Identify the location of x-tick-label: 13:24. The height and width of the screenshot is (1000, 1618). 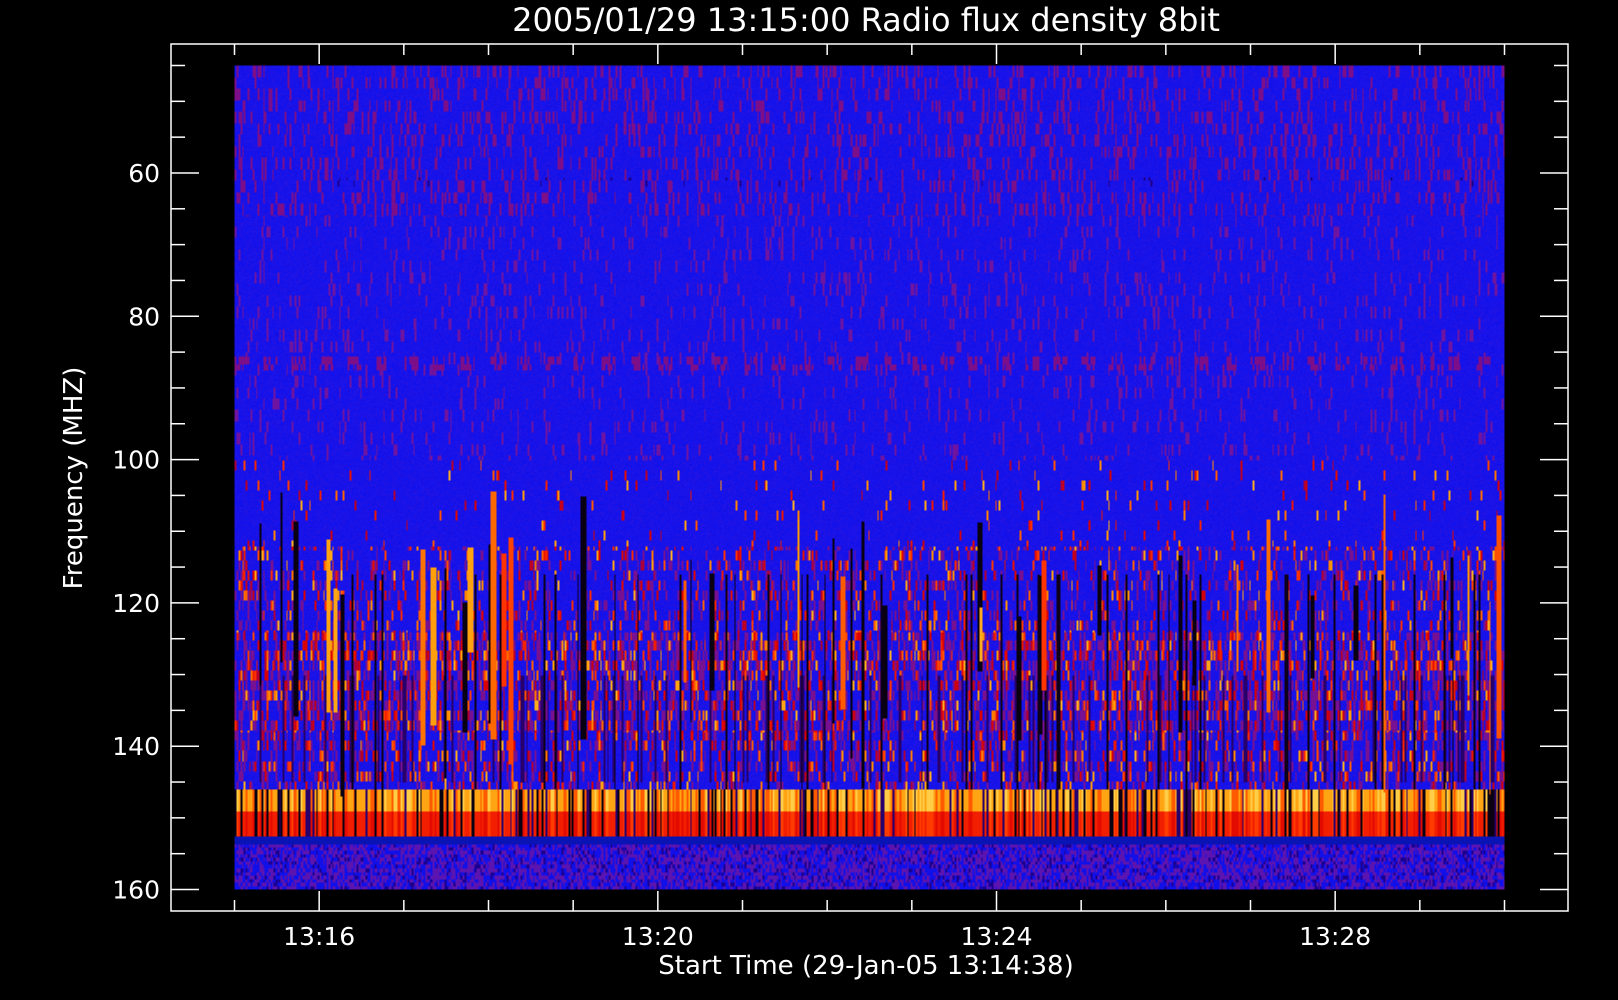
(996, 936).